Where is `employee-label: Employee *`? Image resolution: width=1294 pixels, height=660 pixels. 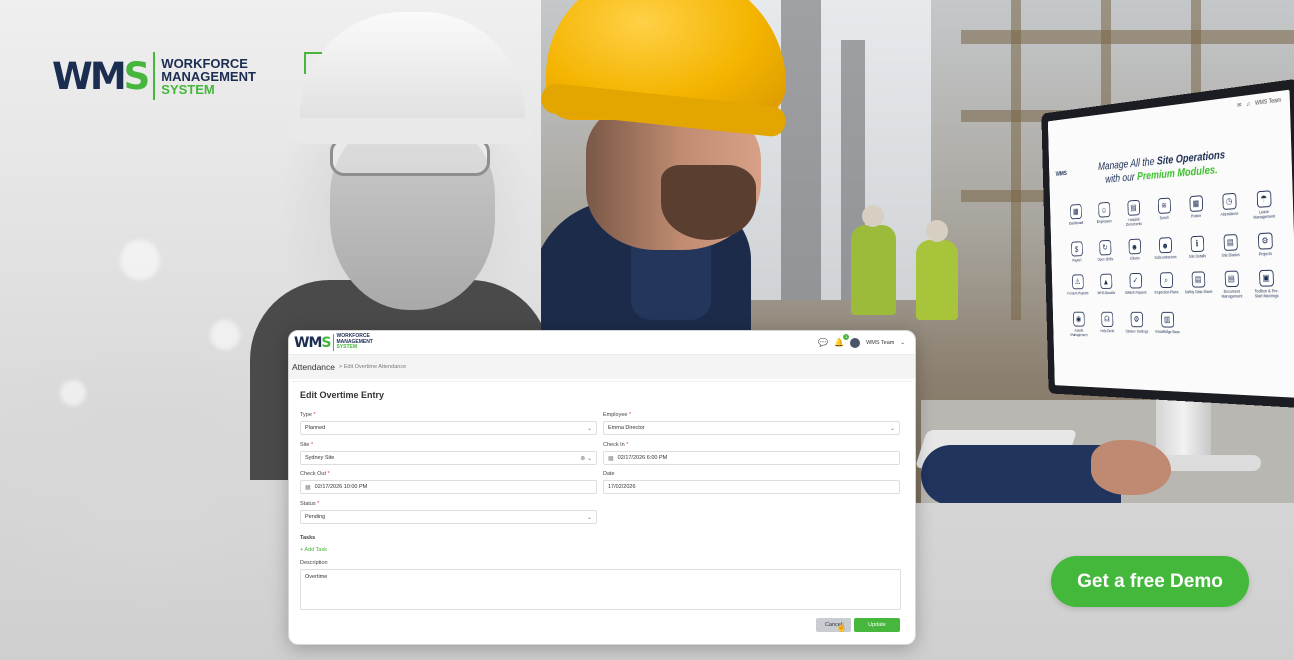 employee-label: Employee * is located at coordinates (617, 415).